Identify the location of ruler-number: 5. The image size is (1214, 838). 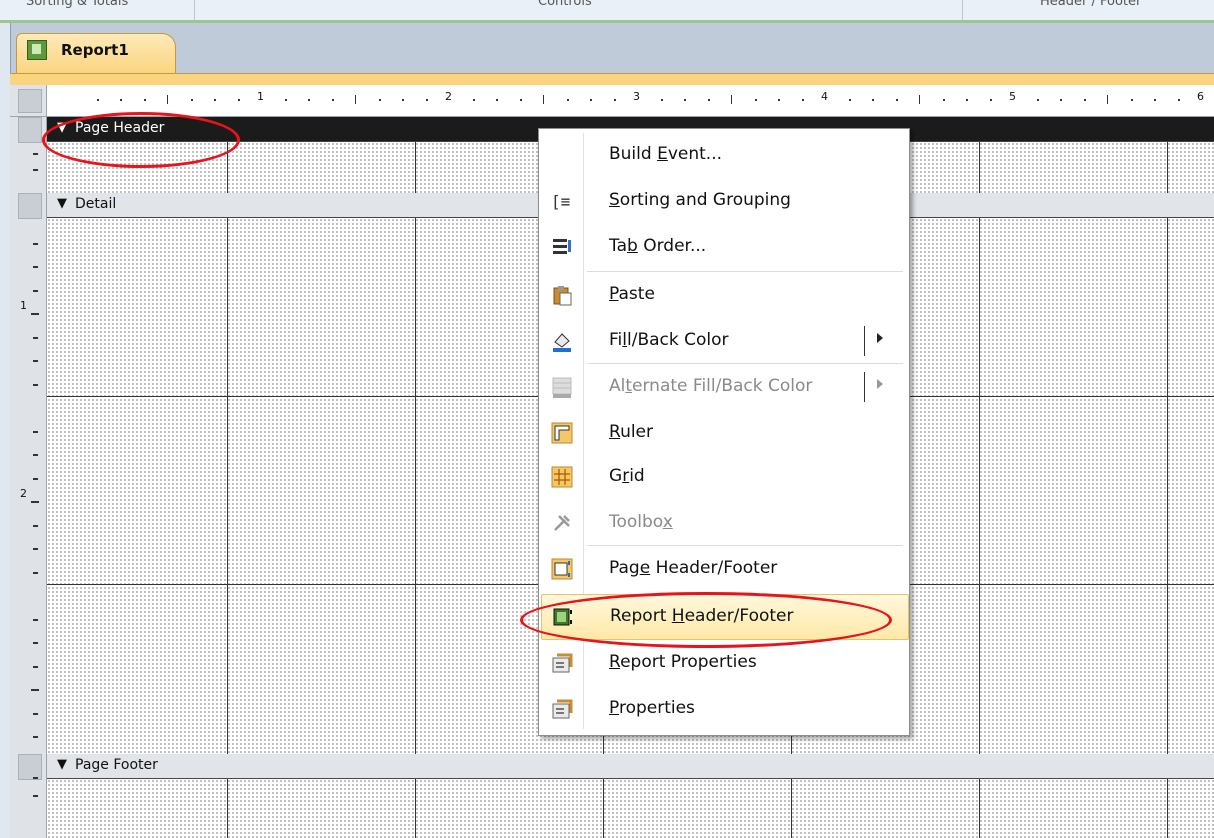
(1012, 96).